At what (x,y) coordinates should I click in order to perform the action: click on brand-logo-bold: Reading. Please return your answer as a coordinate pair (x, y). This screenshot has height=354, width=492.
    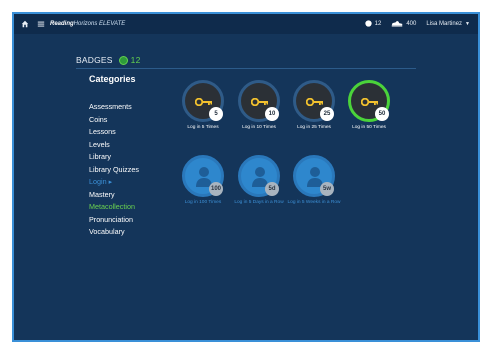
    Looking at the image, I should click on (62, 24).